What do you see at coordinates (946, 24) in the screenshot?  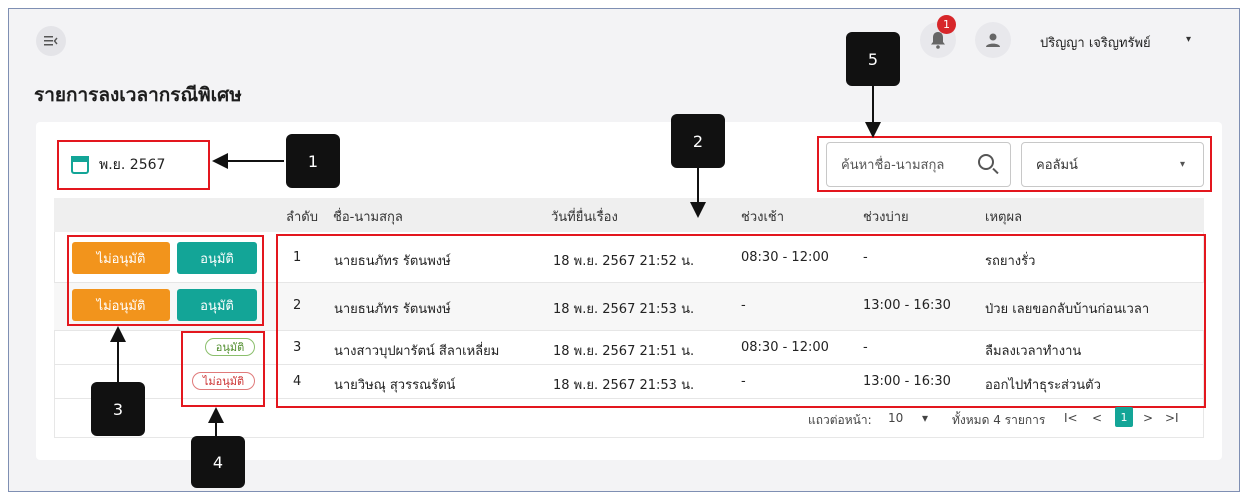 I see `notification-badge: 1` at bounding box center [946, 24].